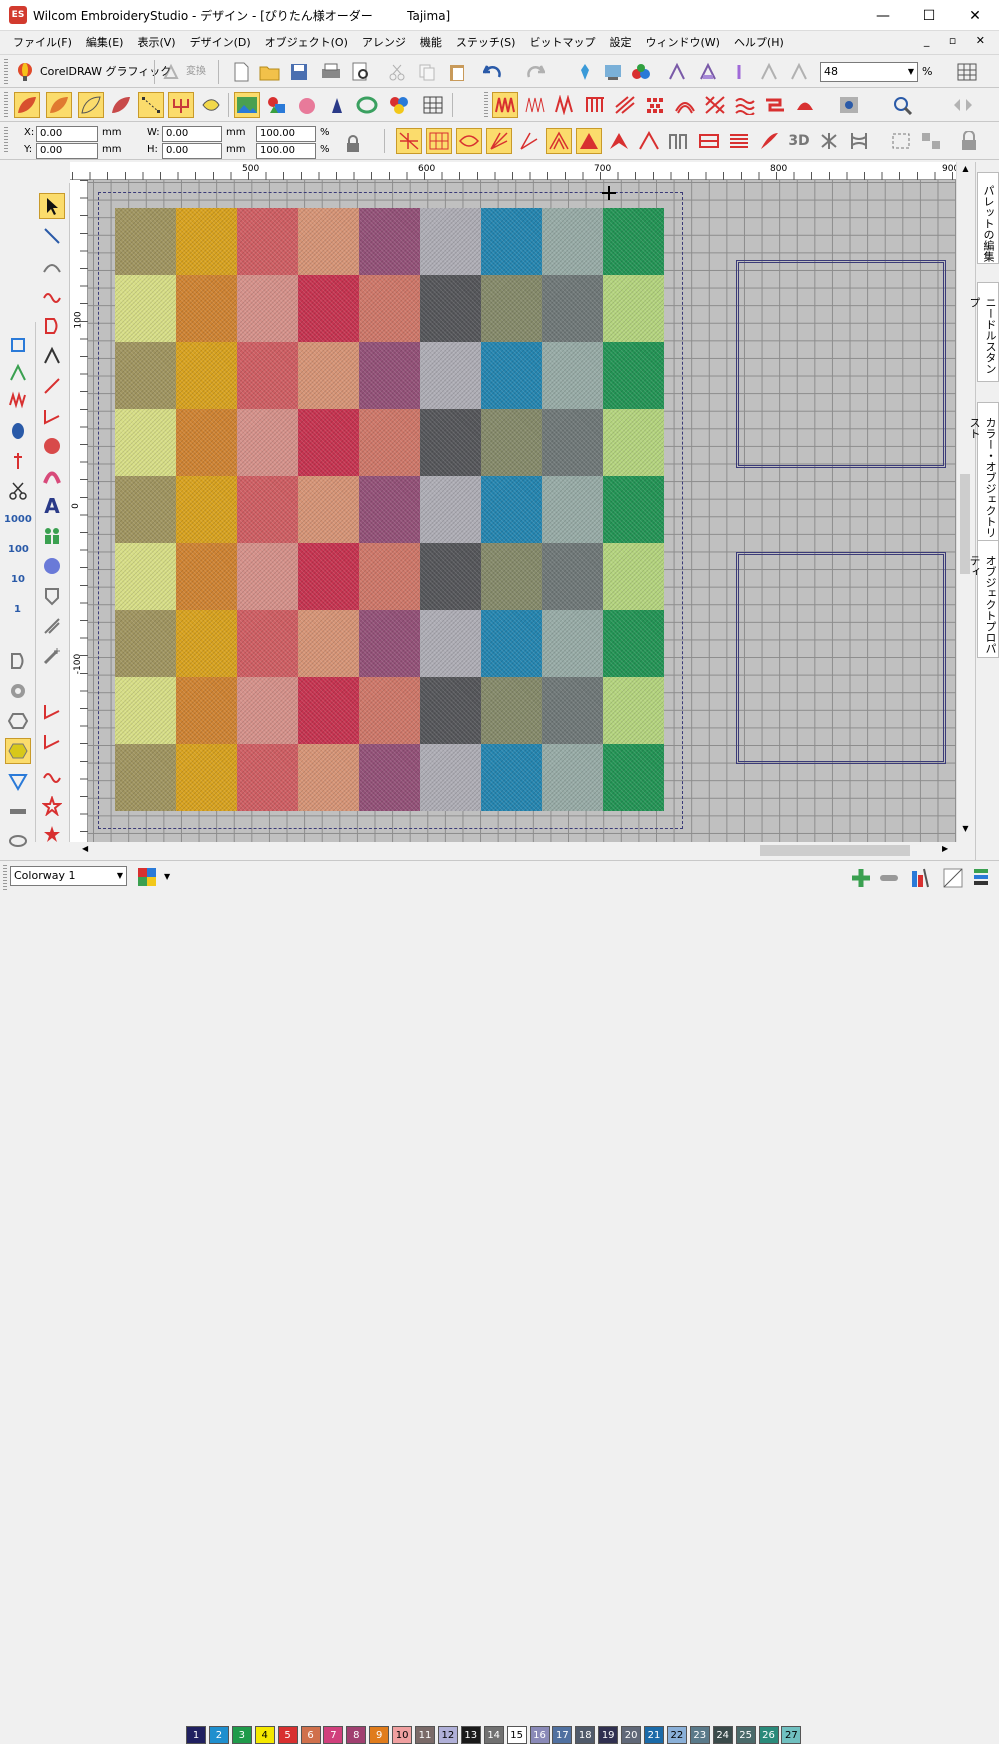 The height and width of the screenshot is (1744, 999). What do you see at coordinates (613, 72) in the screenshot?
I see `stitch-player-icon` at bounding box center [613, 72].